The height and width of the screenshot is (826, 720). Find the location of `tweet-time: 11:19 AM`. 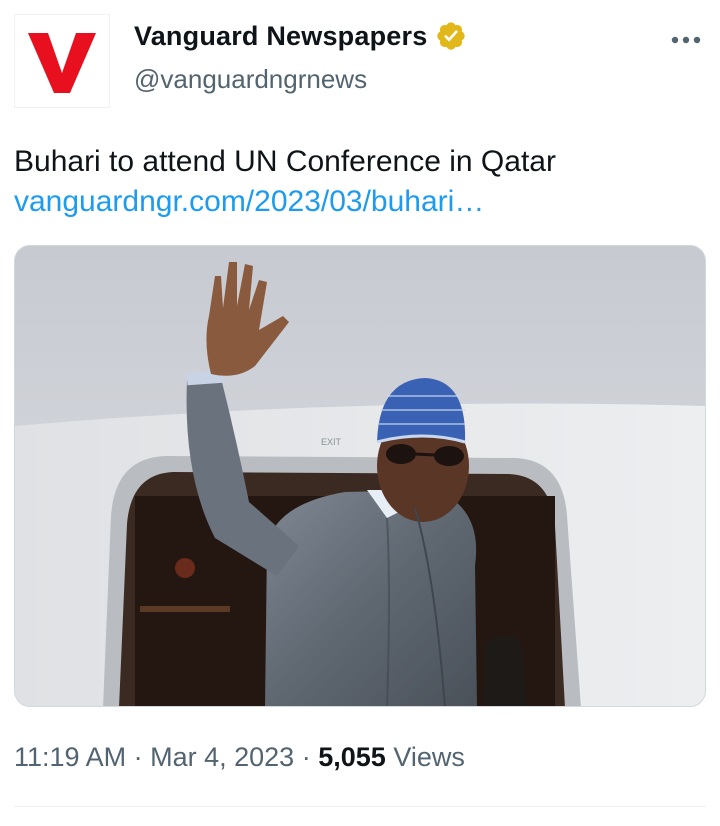

tweet-time: 11:19 AM is located at coordinates (70, 757).